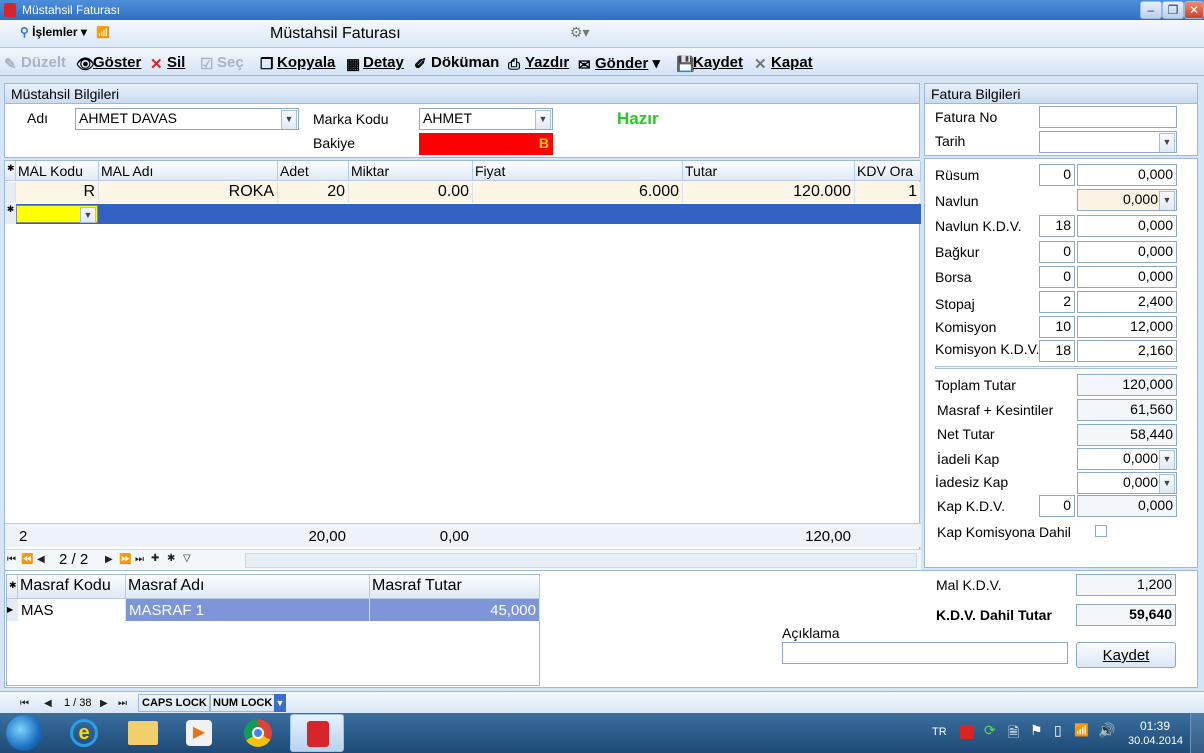 The height and width of the screenshot is (753, 1204). I want to click on nav-add-icon: ✚, so click(155, 558).